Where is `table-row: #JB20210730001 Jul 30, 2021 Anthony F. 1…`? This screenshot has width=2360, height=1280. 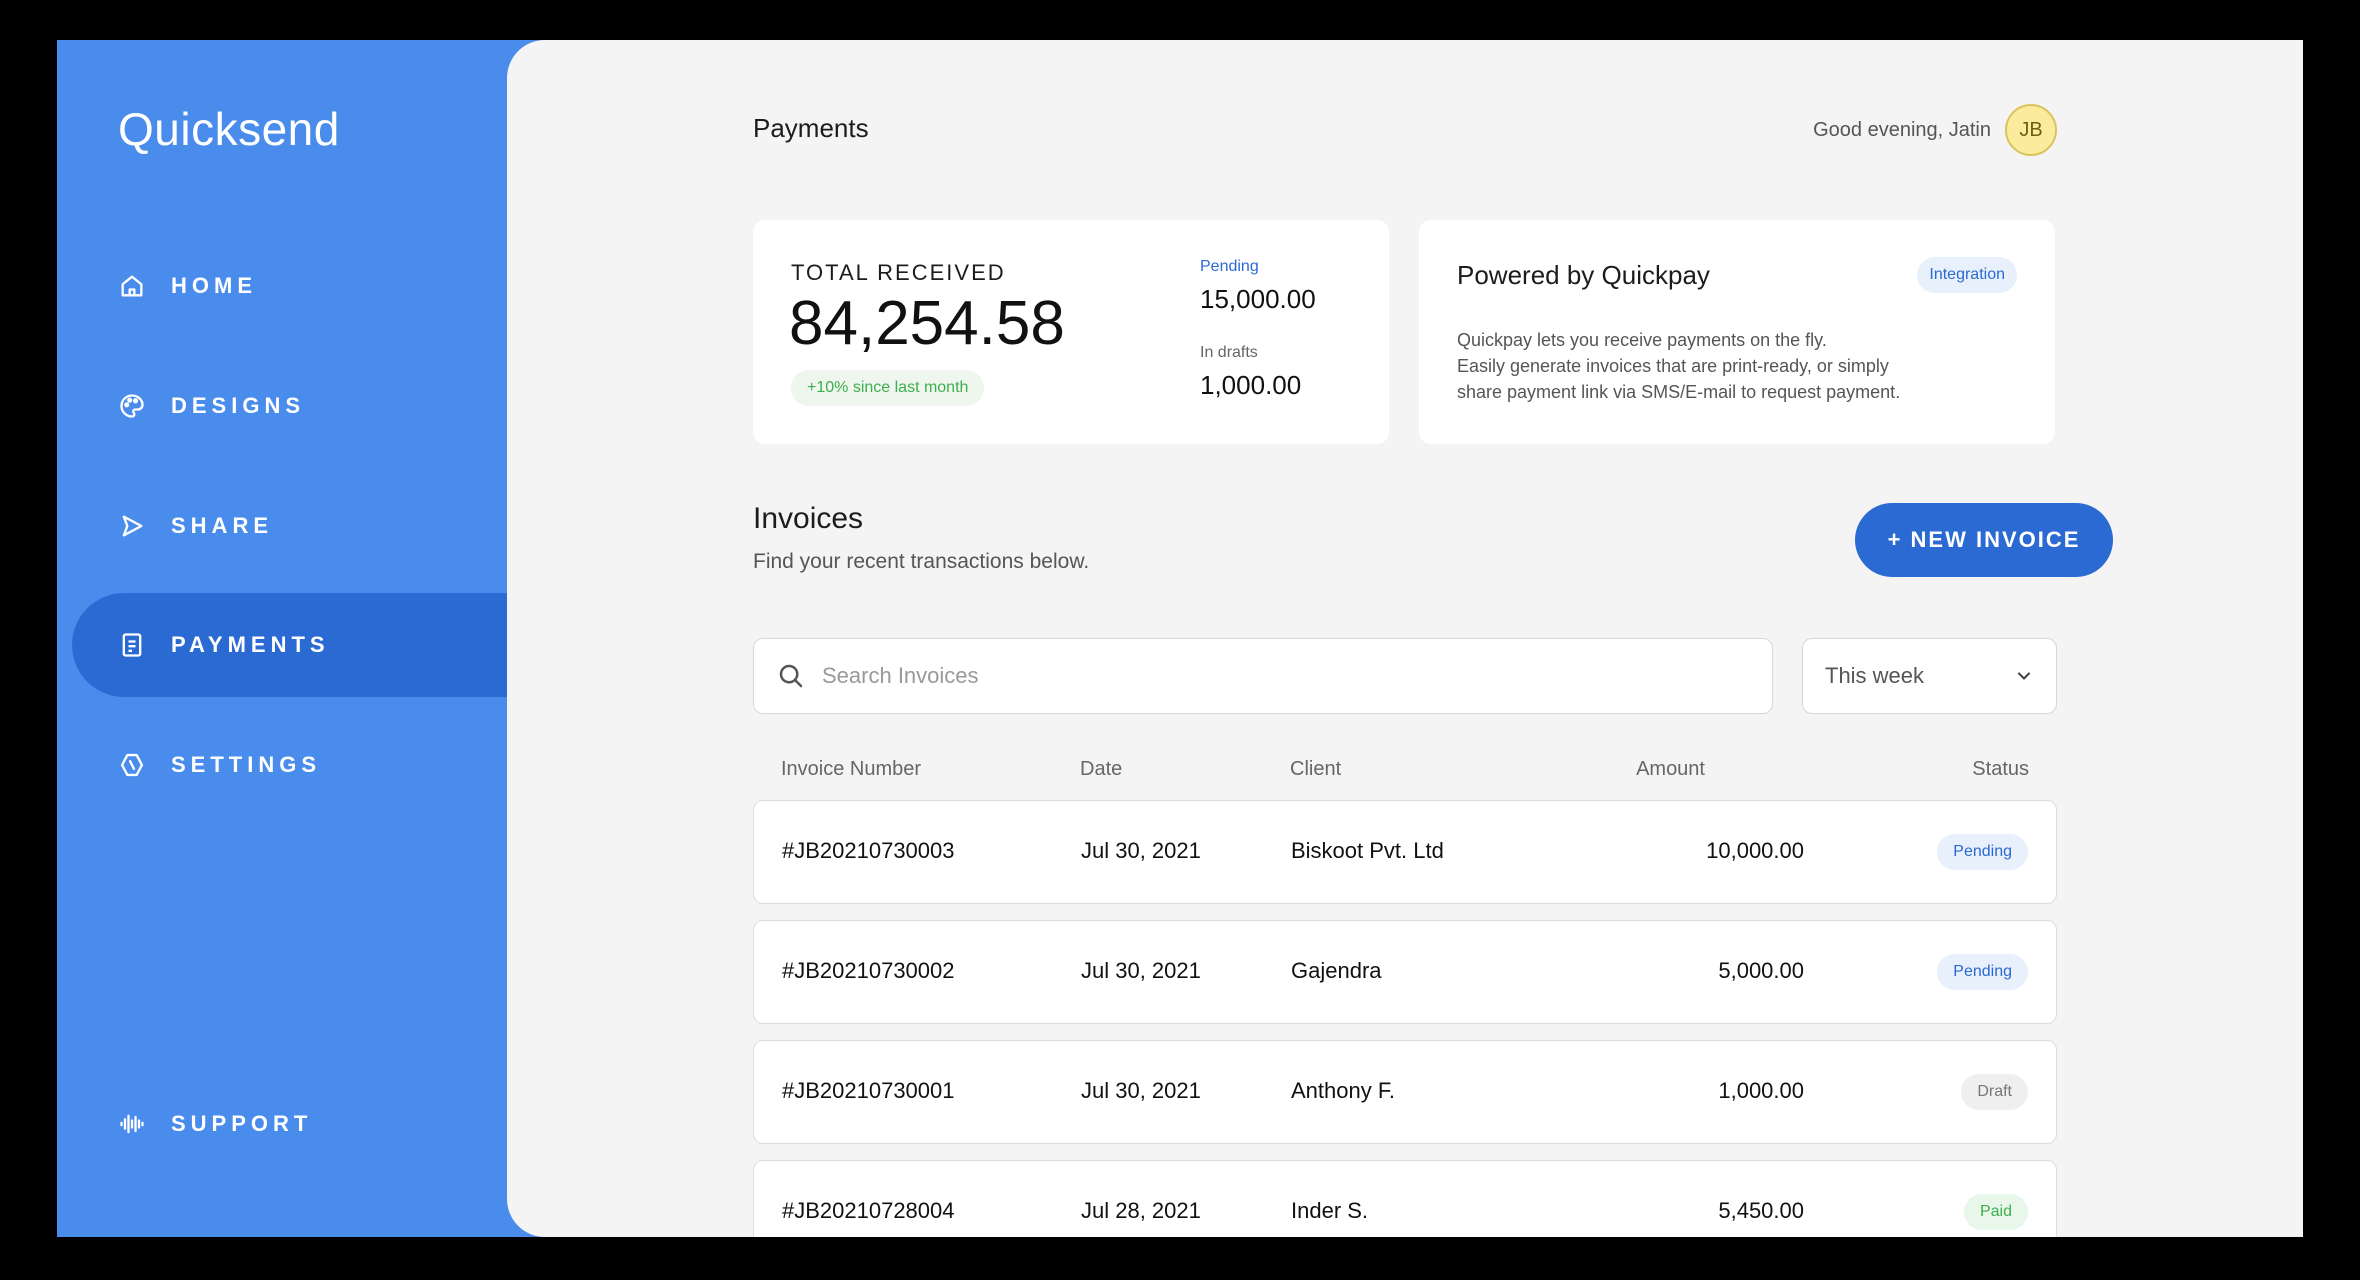 table-row: #JB20210730001 Jul 30, 2021 Anthony F. 1… is located at coordinates (1405, 1092).